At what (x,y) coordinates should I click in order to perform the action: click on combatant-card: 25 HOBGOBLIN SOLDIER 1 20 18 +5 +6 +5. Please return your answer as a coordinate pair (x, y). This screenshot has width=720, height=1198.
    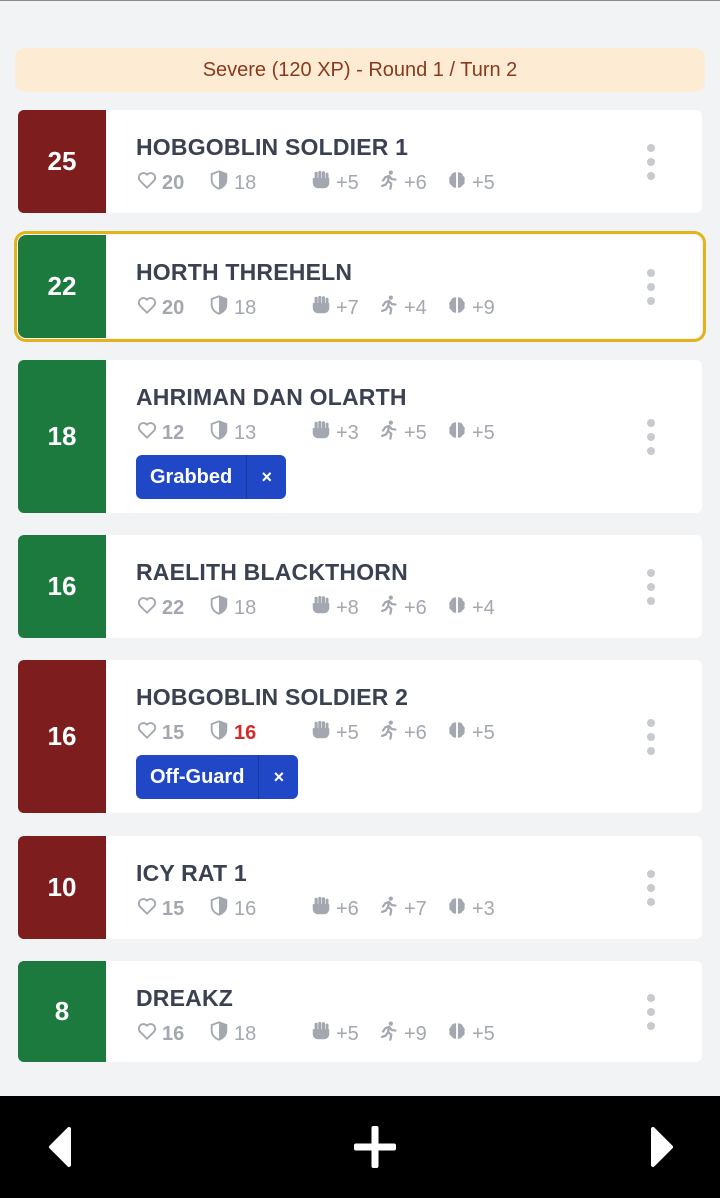
    Looking at the image, I should click on (360, 161).